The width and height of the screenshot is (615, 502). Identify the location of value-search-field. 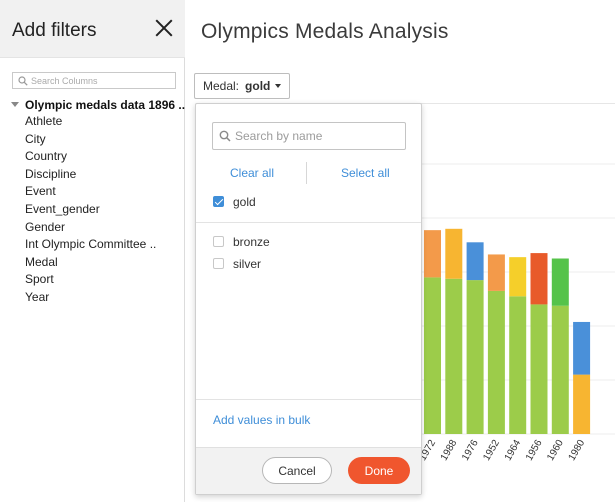
(309, 136).